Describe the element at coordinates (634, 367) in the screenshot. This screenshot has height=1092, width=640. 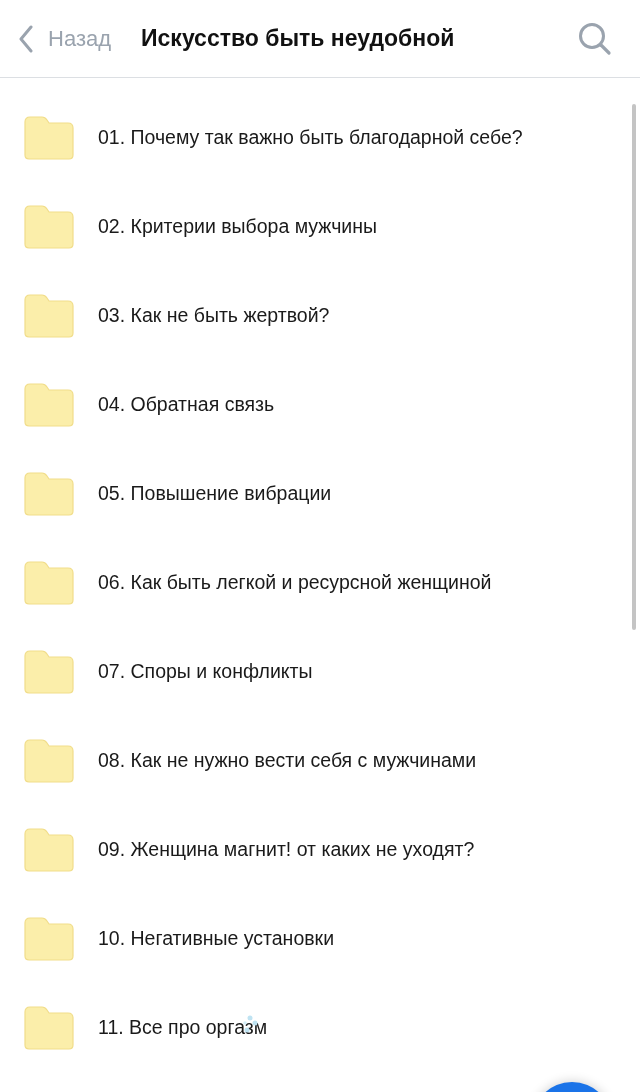
I see `scrollbar` at that location.